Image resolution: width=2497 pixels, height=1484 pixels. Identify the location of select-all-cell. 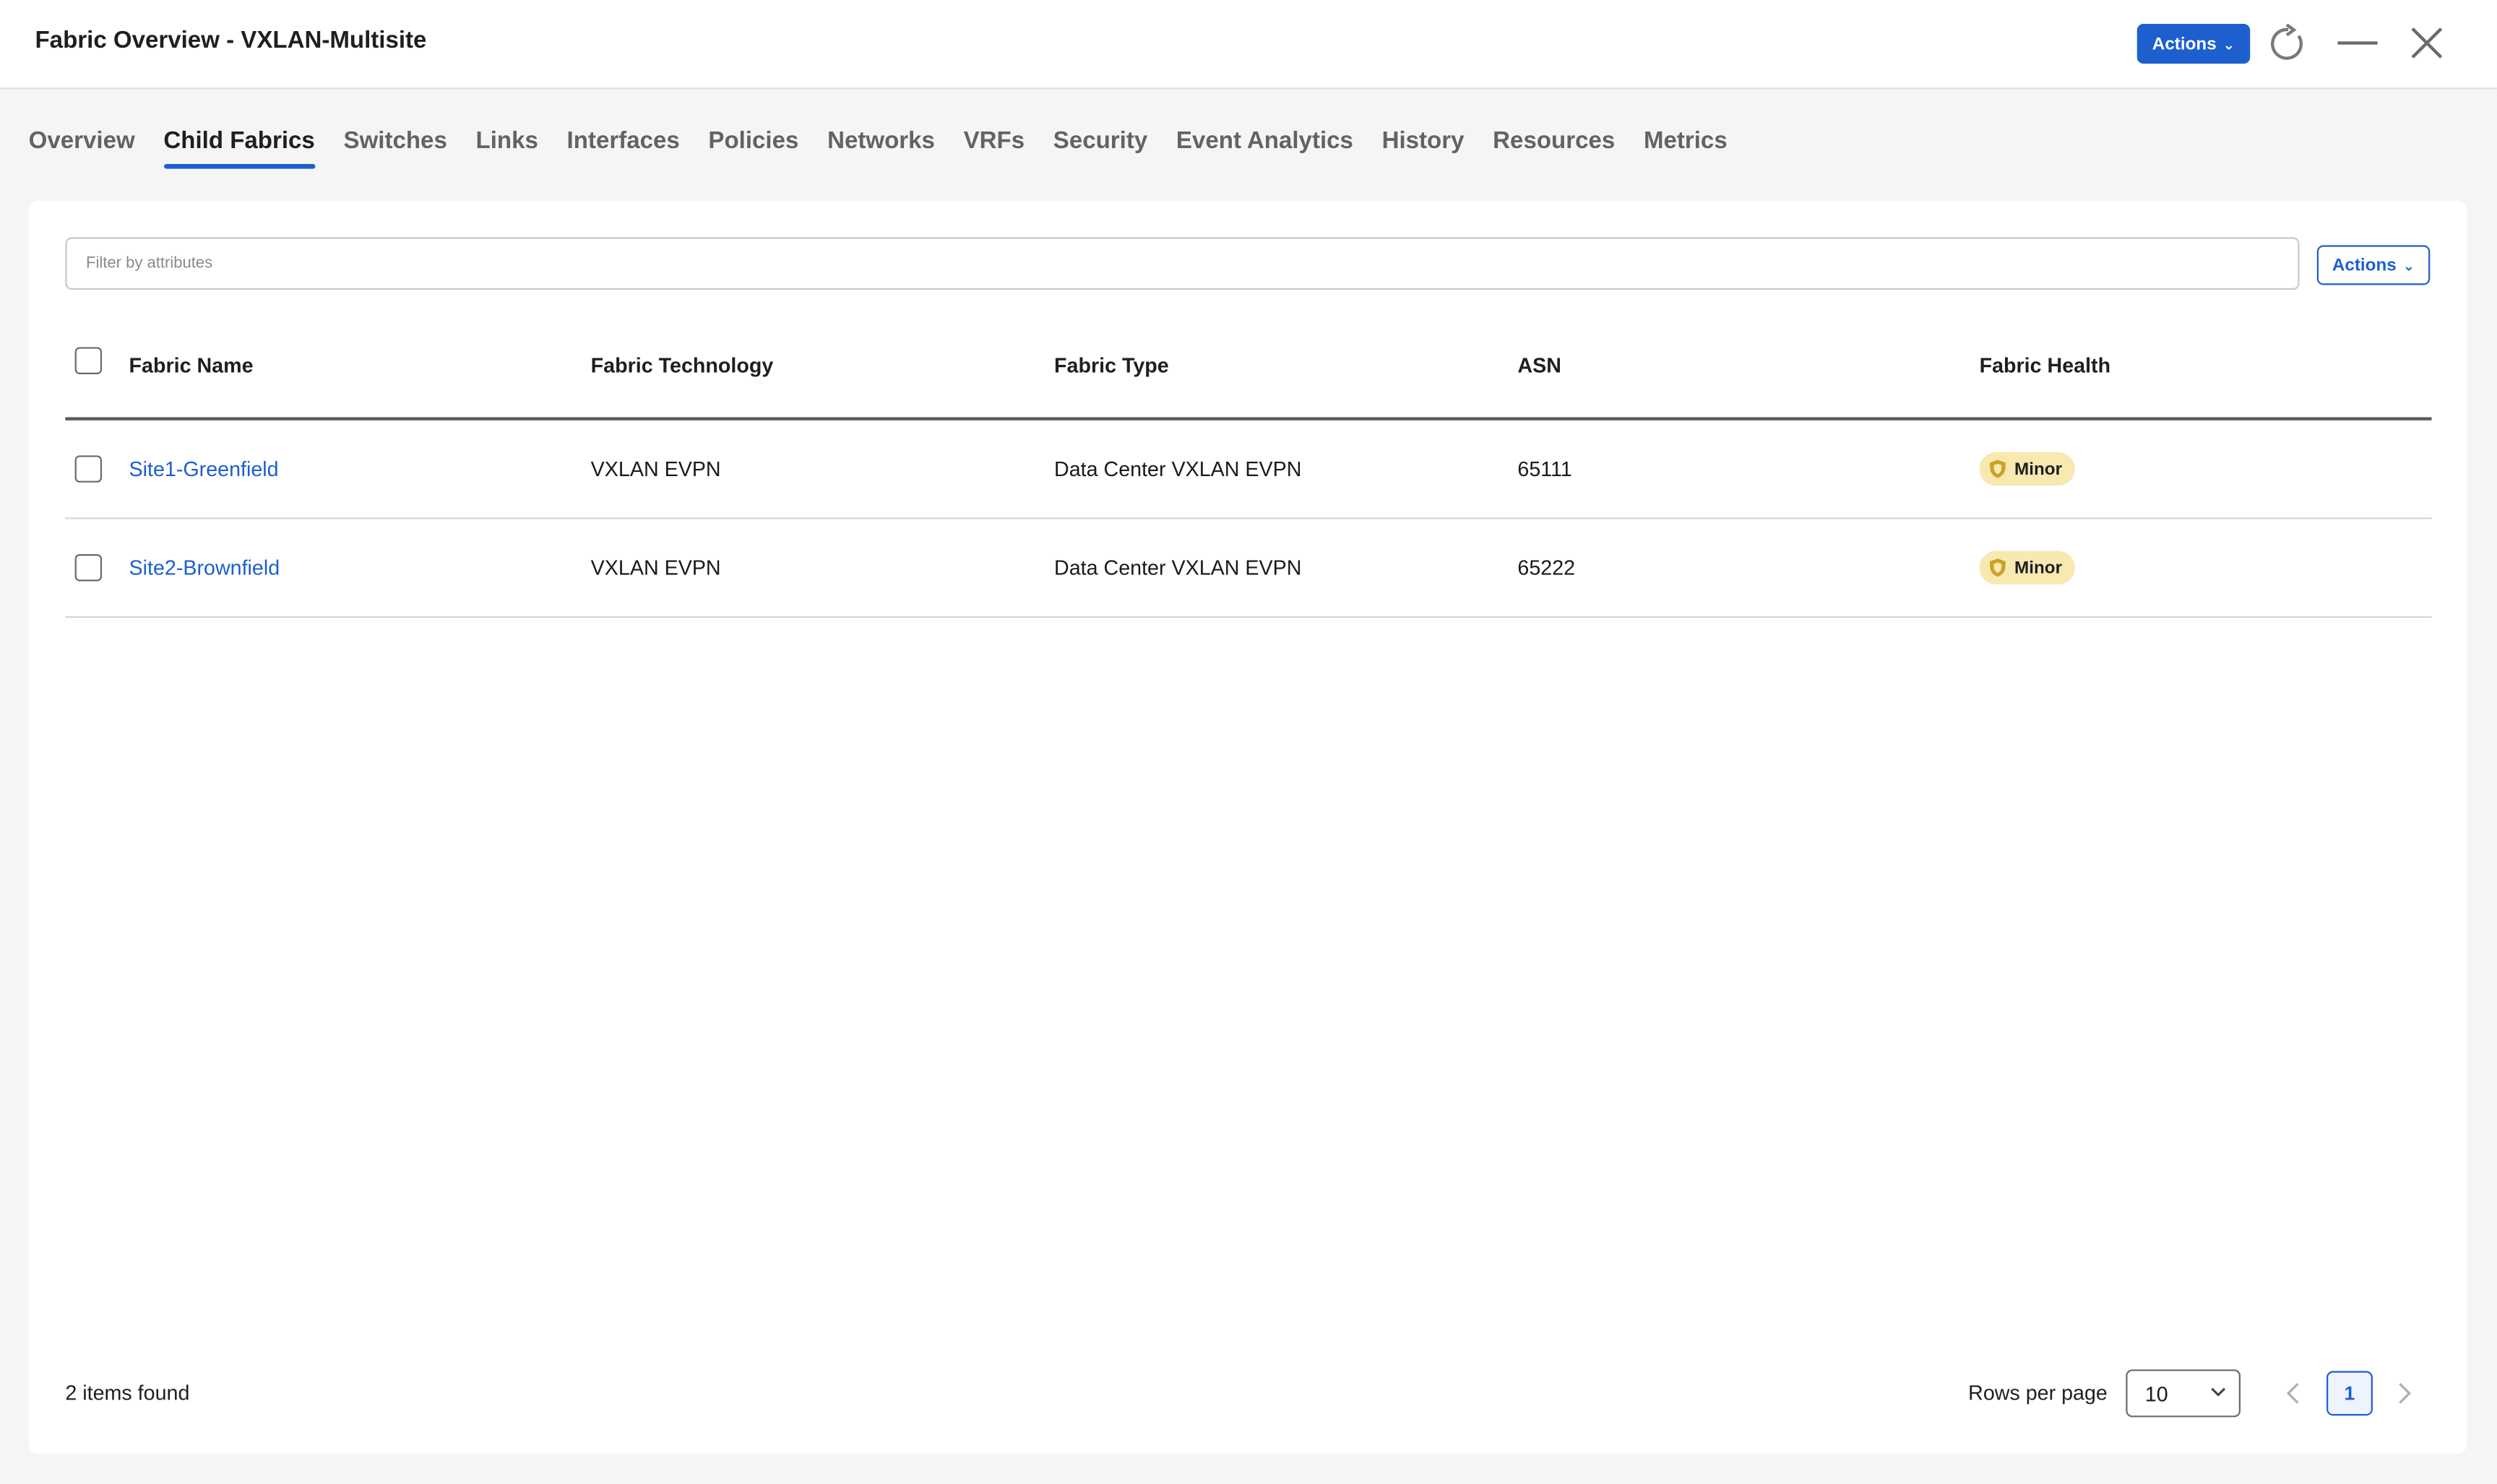
(88, 365).